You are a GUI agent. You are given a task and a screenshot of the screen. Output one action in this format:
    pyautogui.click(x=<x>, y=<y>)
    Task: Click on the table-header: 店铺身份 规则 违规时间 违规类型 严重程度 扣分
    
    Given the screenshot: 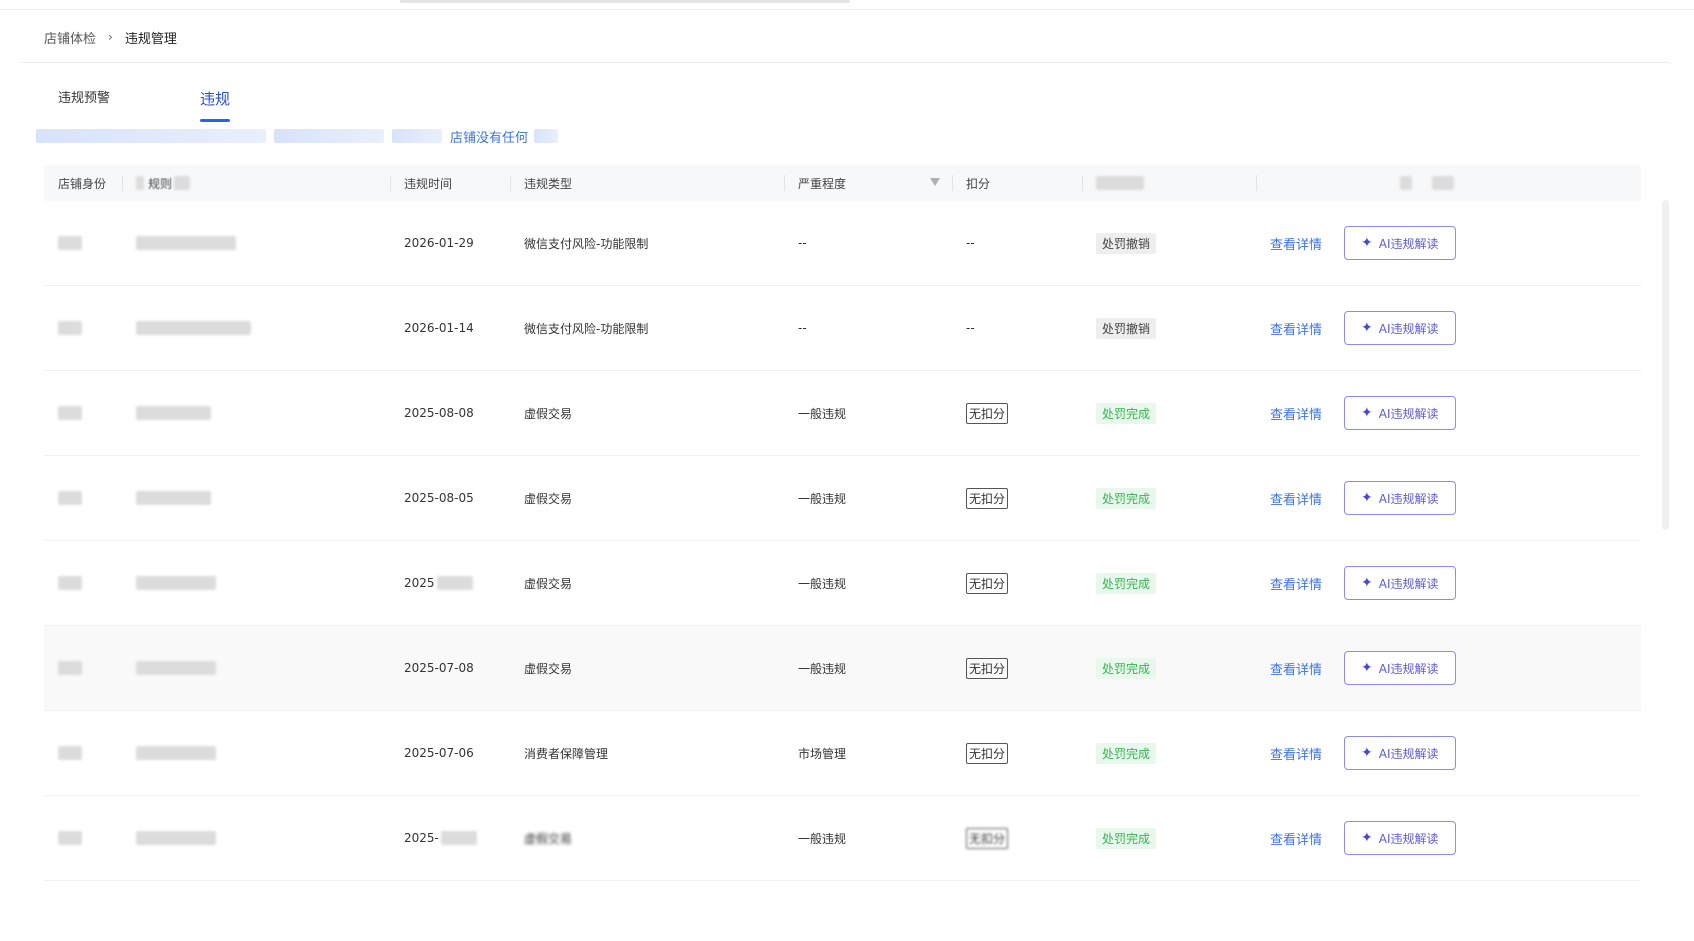 What is the action you would take?
    pyautogui.click(x=842, y=183)
    